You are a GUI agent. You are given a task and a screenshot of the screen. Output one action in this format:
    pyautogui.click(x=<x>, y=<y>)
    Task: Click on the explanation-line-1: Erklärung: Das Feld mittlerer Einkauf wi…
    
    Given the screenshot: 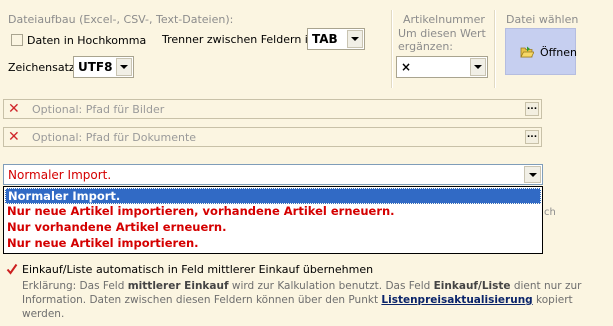 What is the action you would take?
    pyautogui.click(x=302, y=286)
    